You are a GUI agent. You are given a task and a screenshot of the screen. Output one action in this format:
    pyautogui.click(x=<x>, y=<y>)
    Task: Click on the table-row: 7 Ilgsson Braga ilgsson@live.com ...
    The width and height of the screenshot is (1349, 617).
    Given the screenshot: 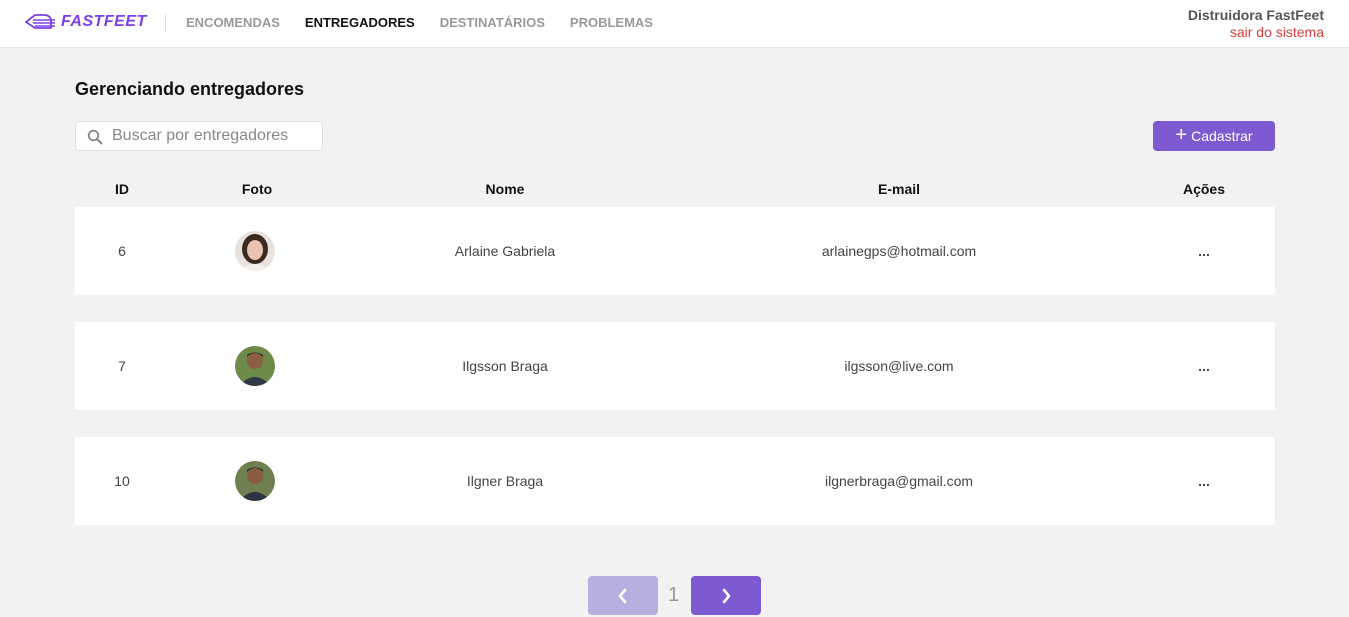 What is the action you would take?
    pyautogui.click(x=675, y=366)
    